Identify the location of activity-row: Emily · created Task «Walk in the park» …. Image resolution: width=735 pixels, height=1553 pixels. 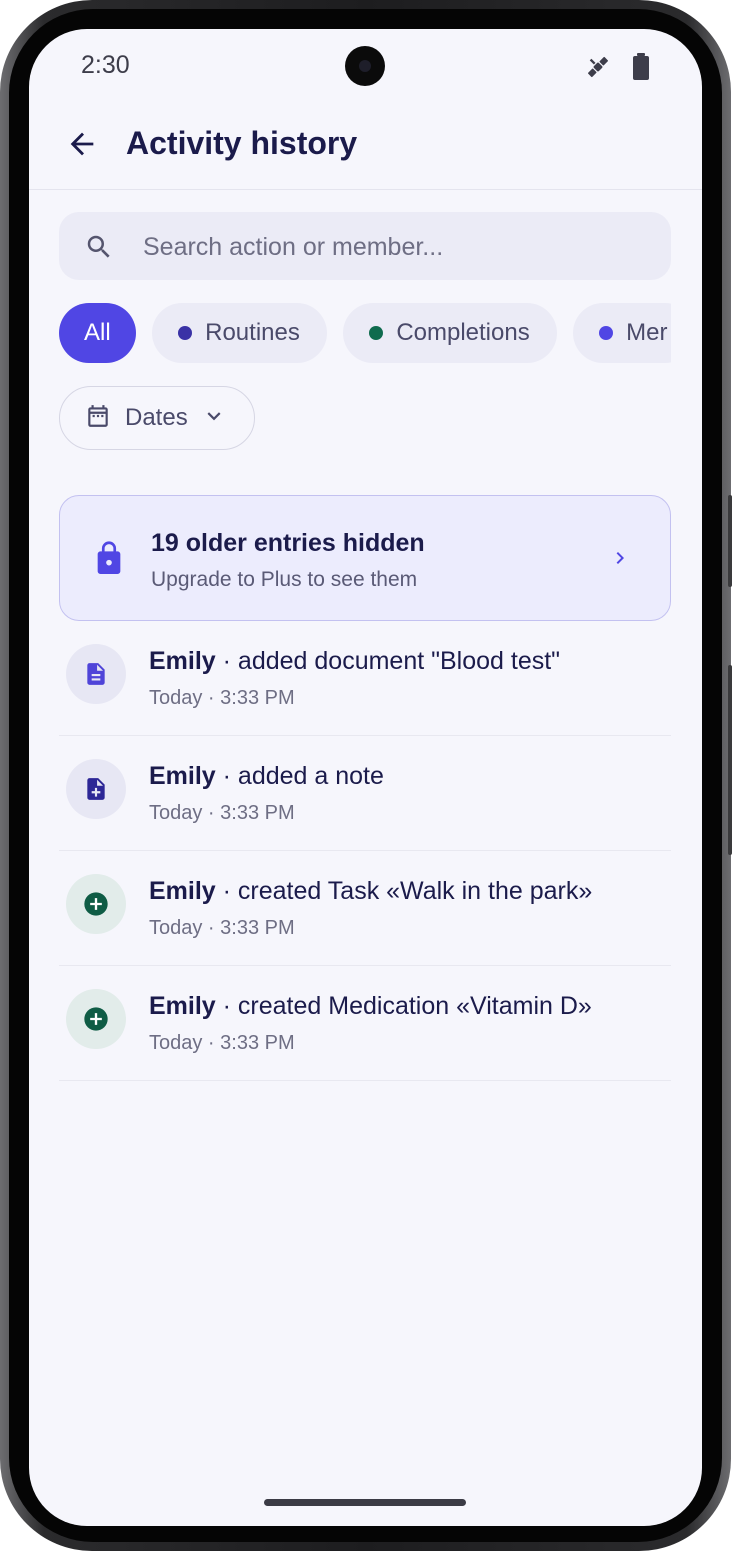
(365, 908).